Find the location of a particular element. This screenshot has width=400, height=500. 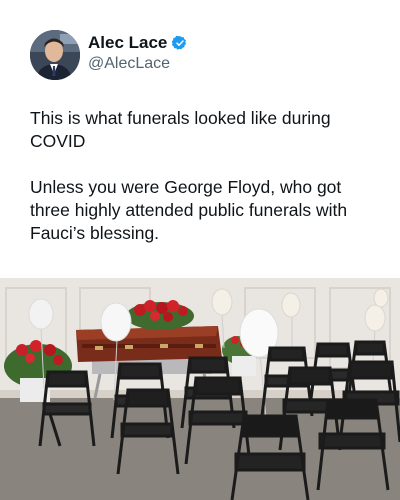

name-row: Alec Lace is located at coordinates (138, 43).